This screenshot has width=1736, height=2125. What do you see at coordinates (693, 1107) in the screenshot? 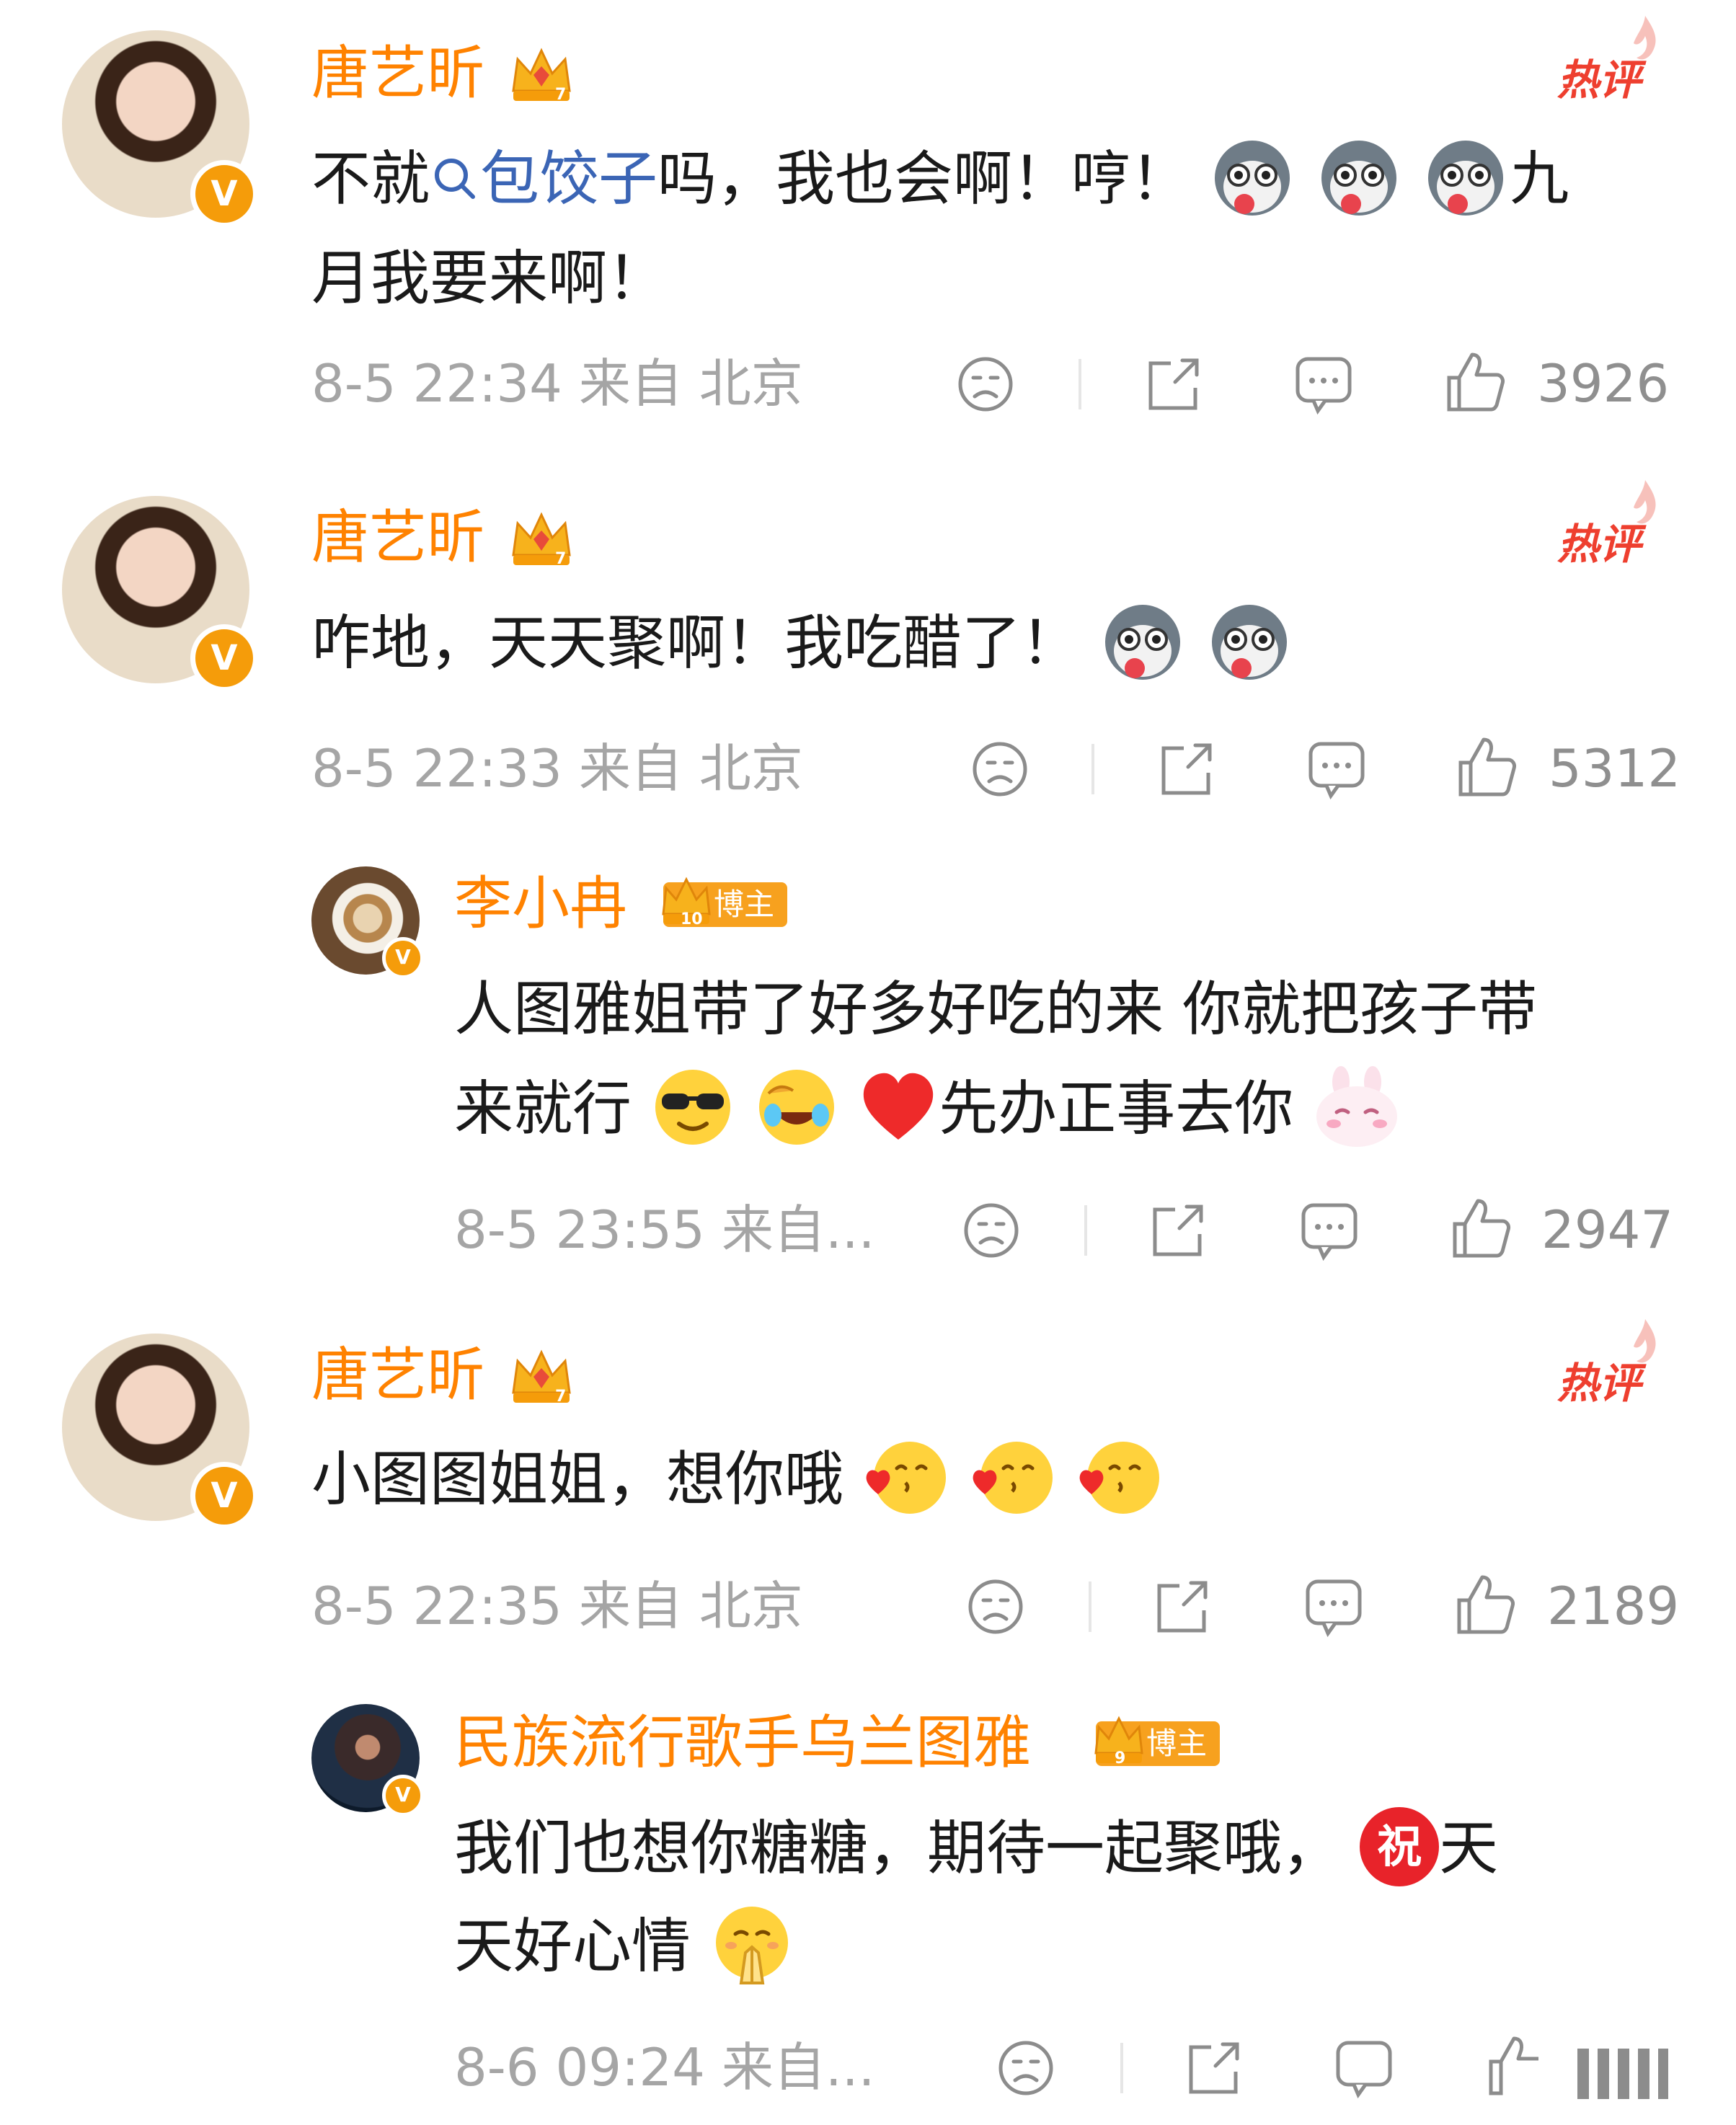
I see `cool-sunglasses-emoji-icon` at bounding box center [693, 1107].